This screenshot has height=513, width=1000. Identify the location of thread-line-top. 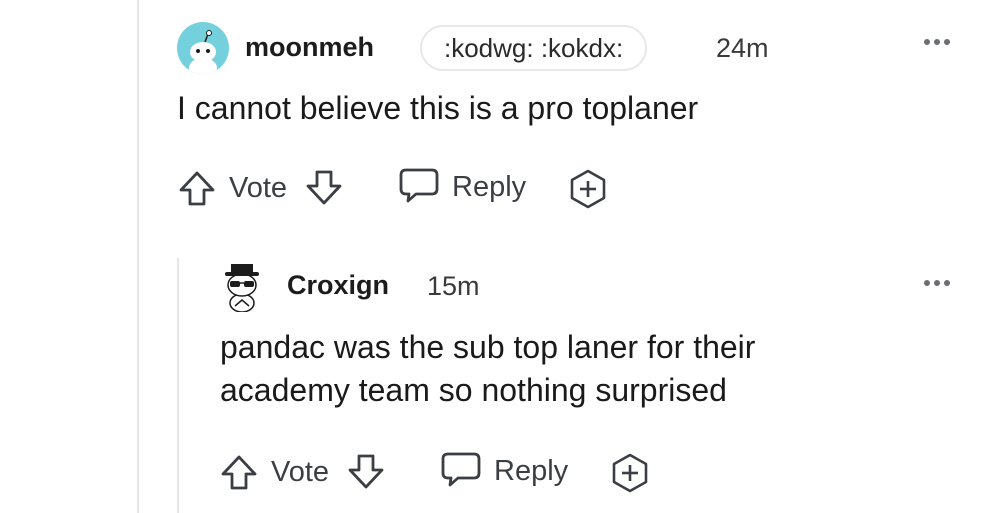
(138, 256).